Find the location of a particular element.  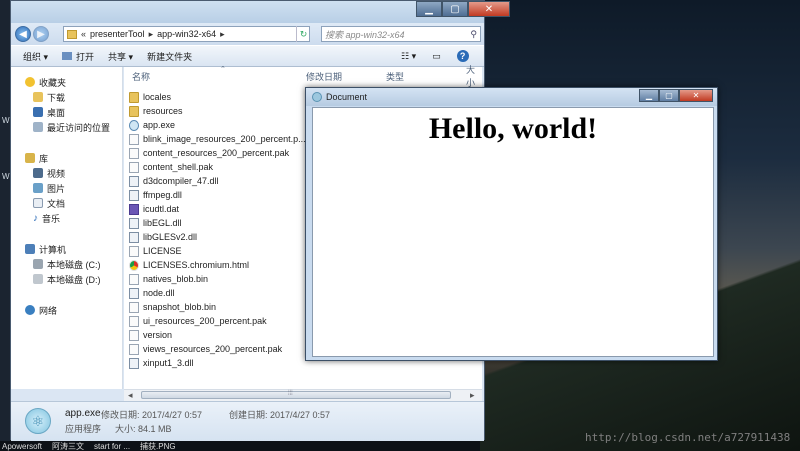

view-controls: ☷ ▾ ▭ ? is located at coordinates (435, 56).